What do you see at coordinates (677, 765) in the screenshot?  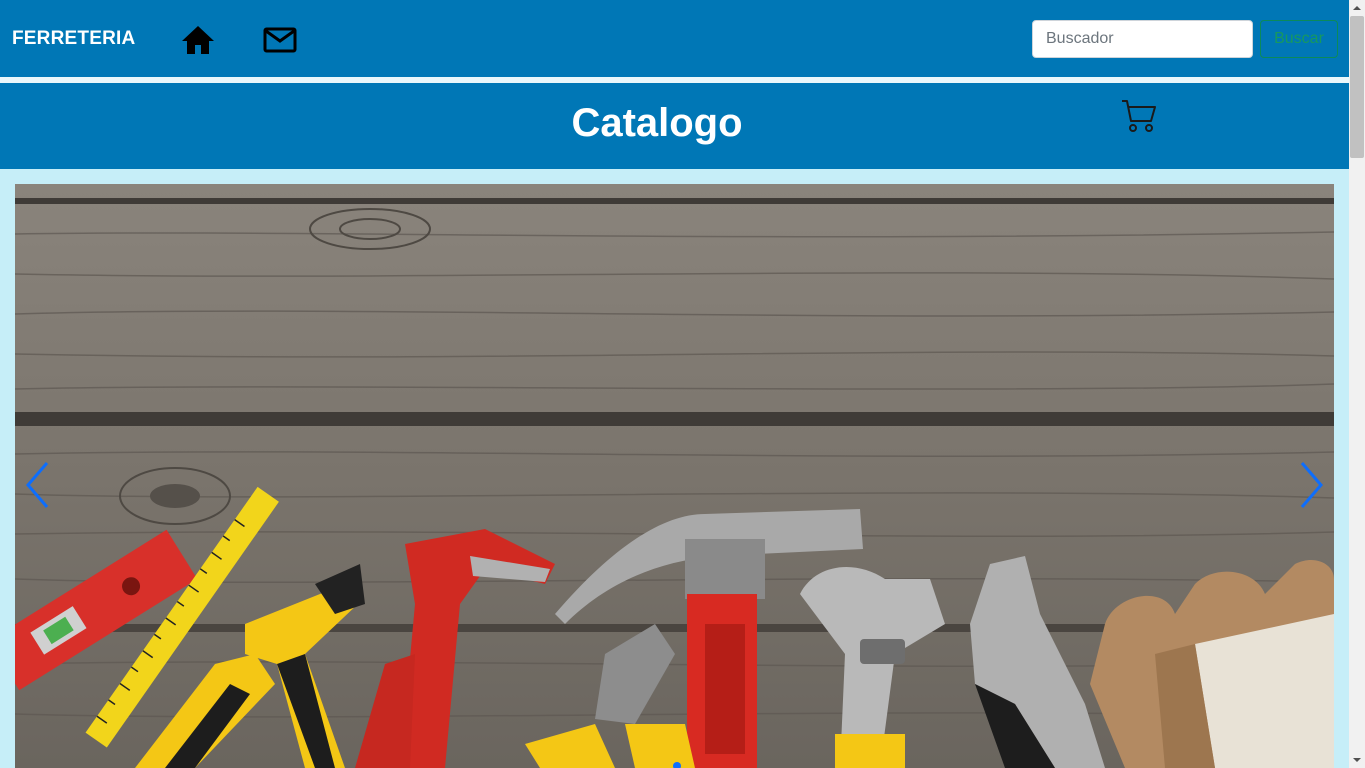 I see `carousel-indicator` at bounding box center [677, 765].